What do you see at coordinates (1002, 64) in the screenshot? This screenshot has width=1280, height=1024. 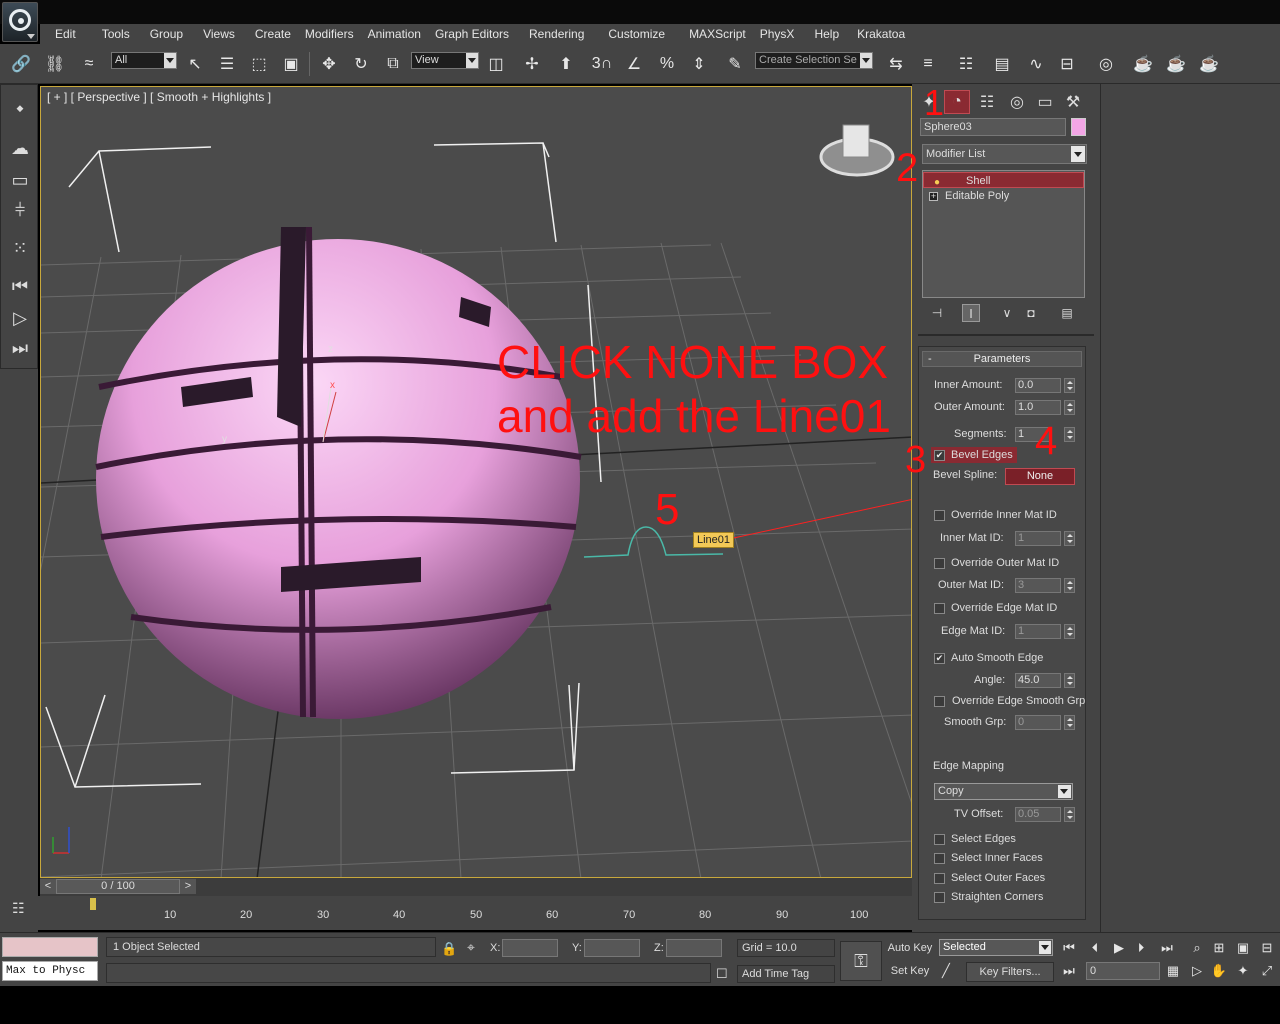 I see `graphite-tools-icon: ▤` at bounding box center [1002, 64].